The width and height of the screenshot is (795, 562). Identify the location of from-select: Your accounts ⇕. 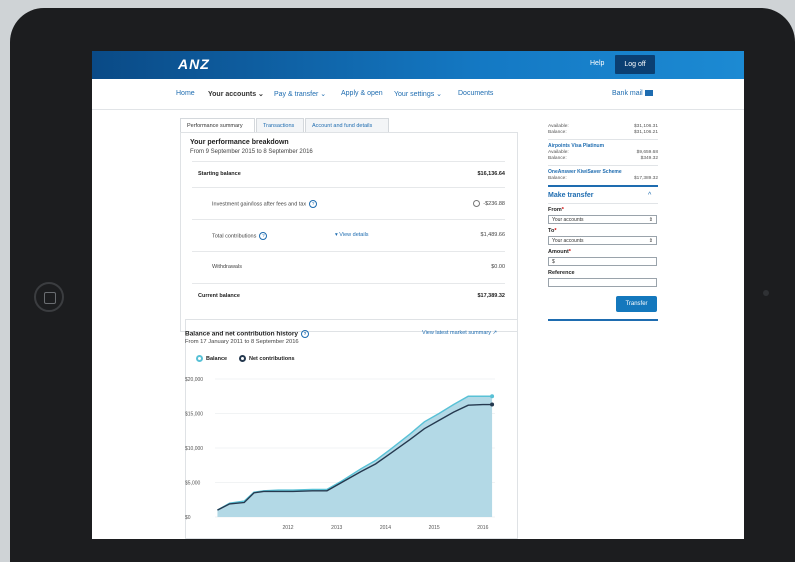
(602, 219).